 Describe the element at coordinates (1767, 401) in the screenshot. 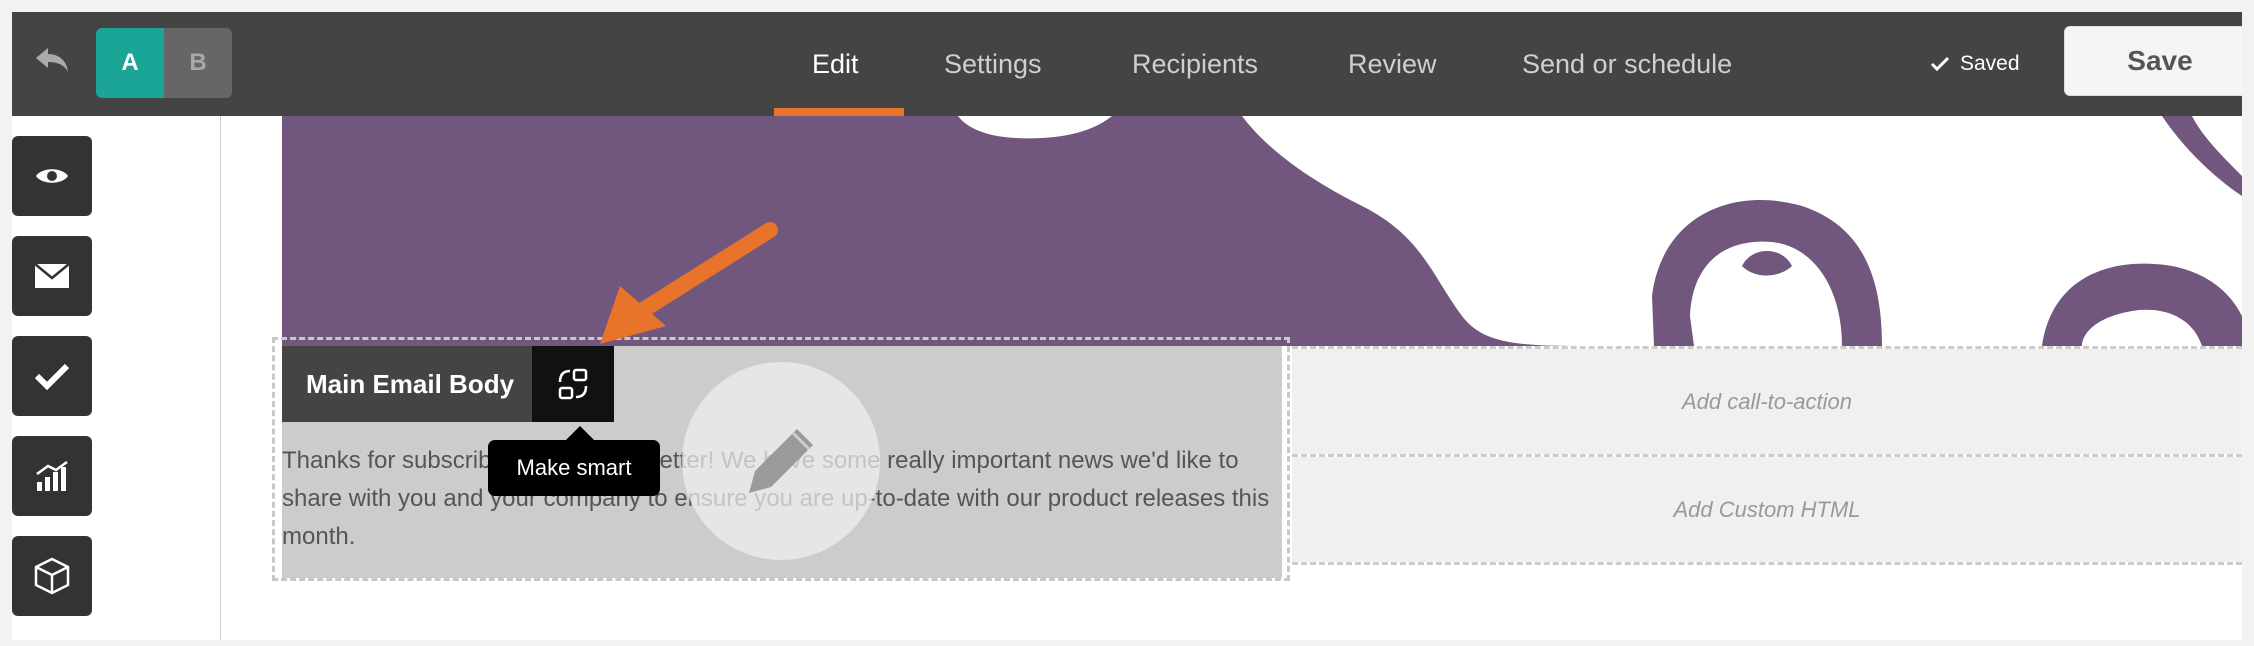

I see `add-call-to-action-module: Add call-to-action` at that location.